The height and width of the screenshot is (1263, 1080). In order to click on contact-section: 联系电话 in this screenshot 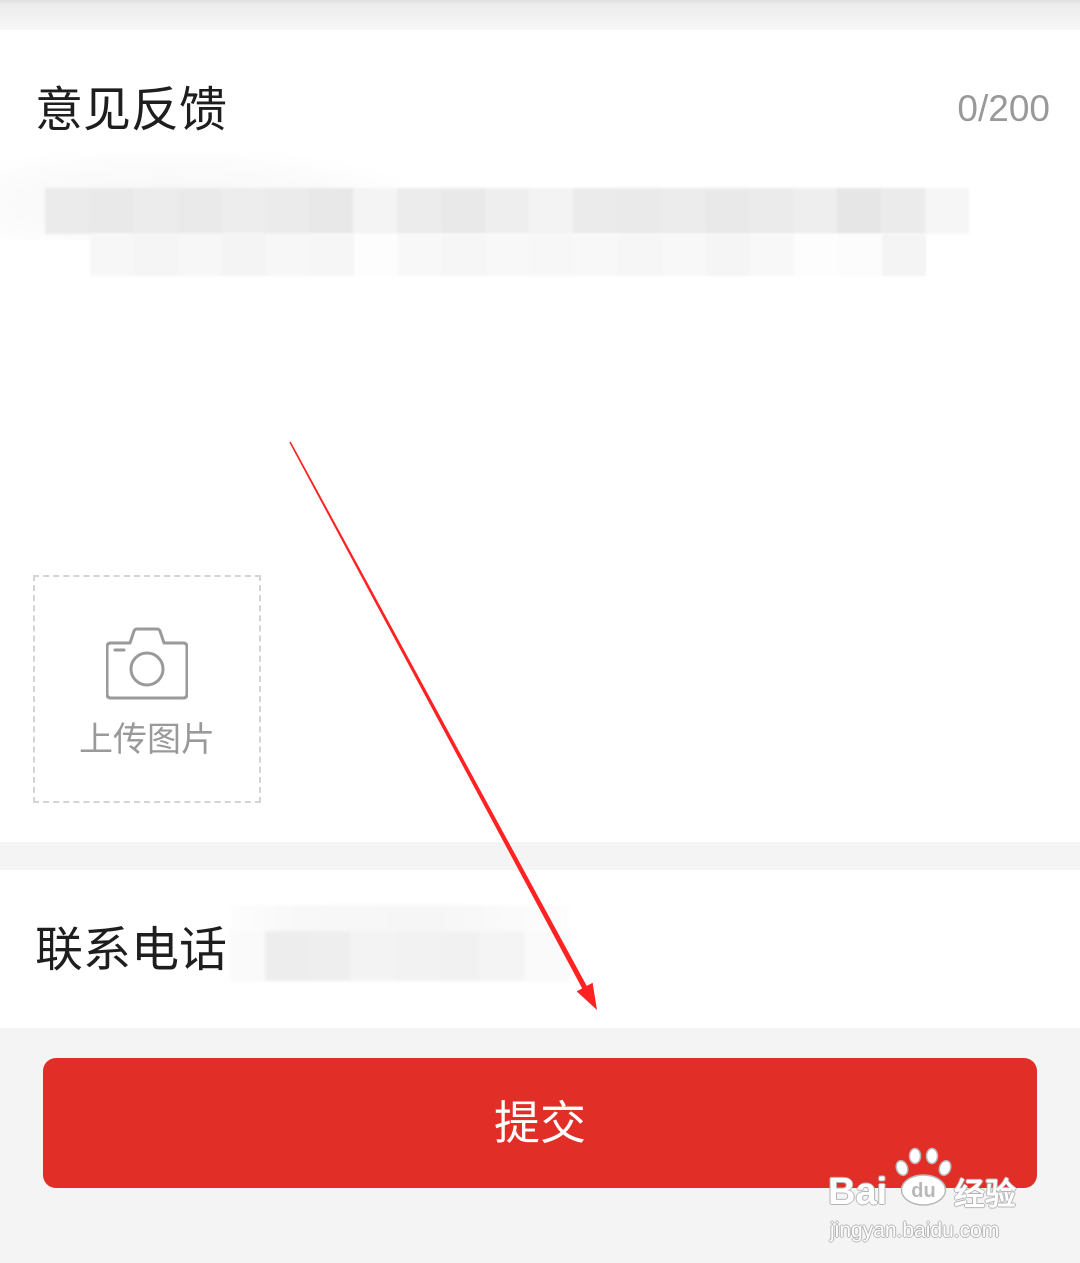, I will do `click(540, 949)`.